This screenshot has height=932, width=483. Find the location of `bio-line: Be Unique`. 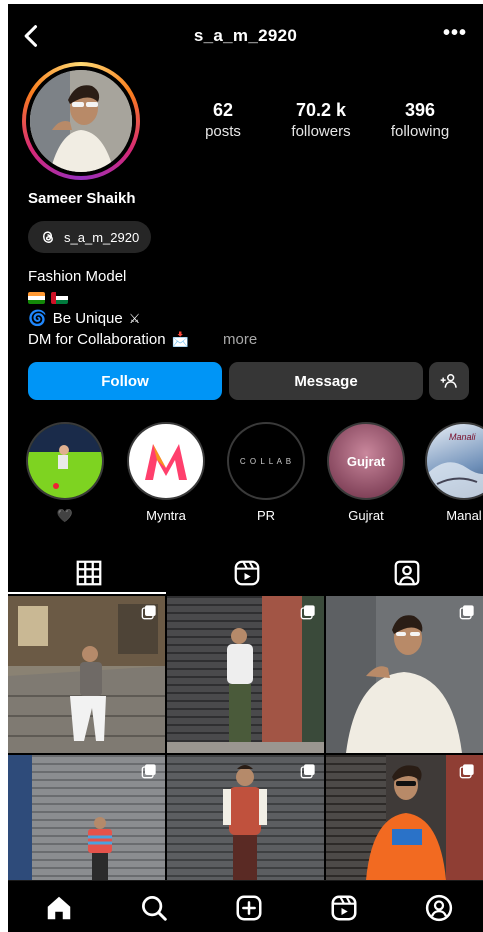

bio-line: Be Unique is located at coordinates (87, 318).